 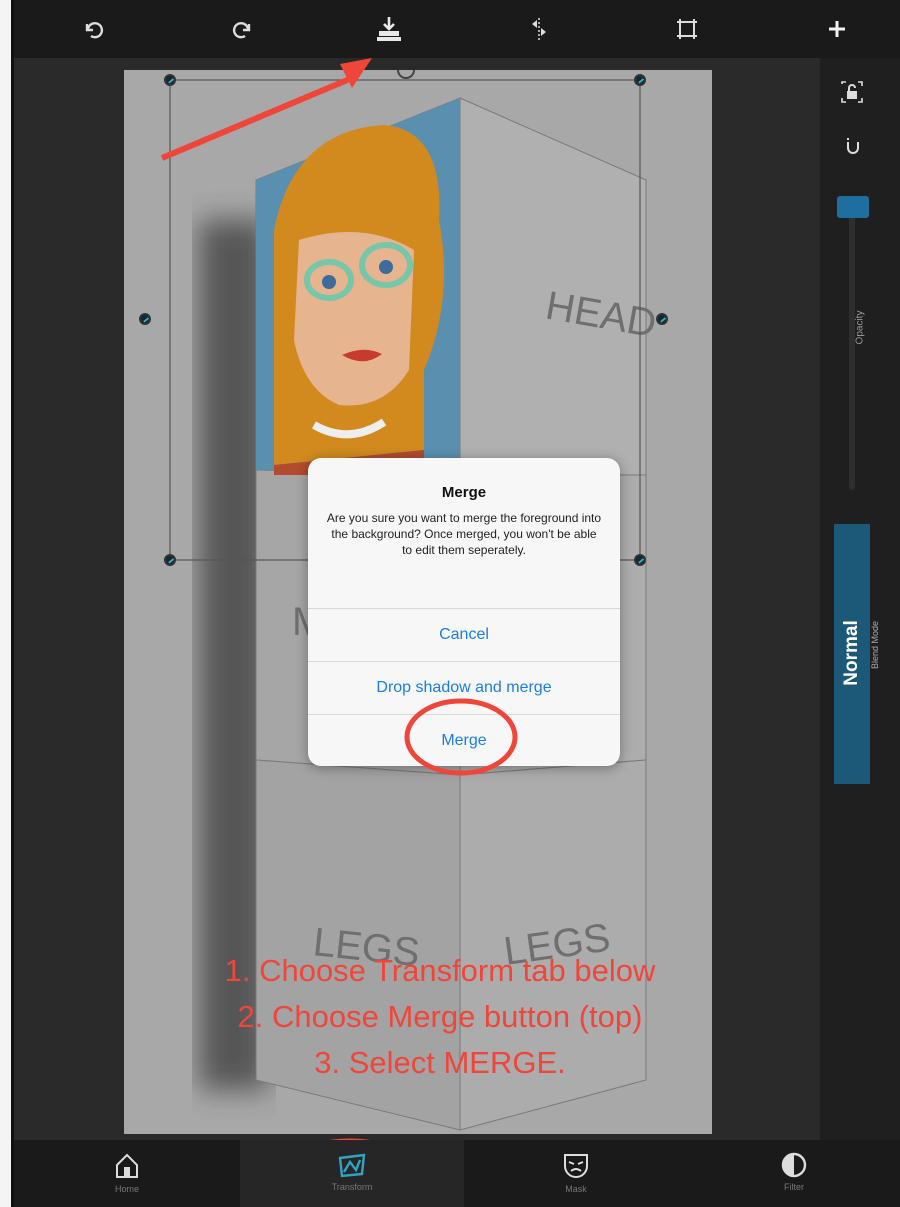 I want to click on rotate-handle, so click(x=406, y=74).